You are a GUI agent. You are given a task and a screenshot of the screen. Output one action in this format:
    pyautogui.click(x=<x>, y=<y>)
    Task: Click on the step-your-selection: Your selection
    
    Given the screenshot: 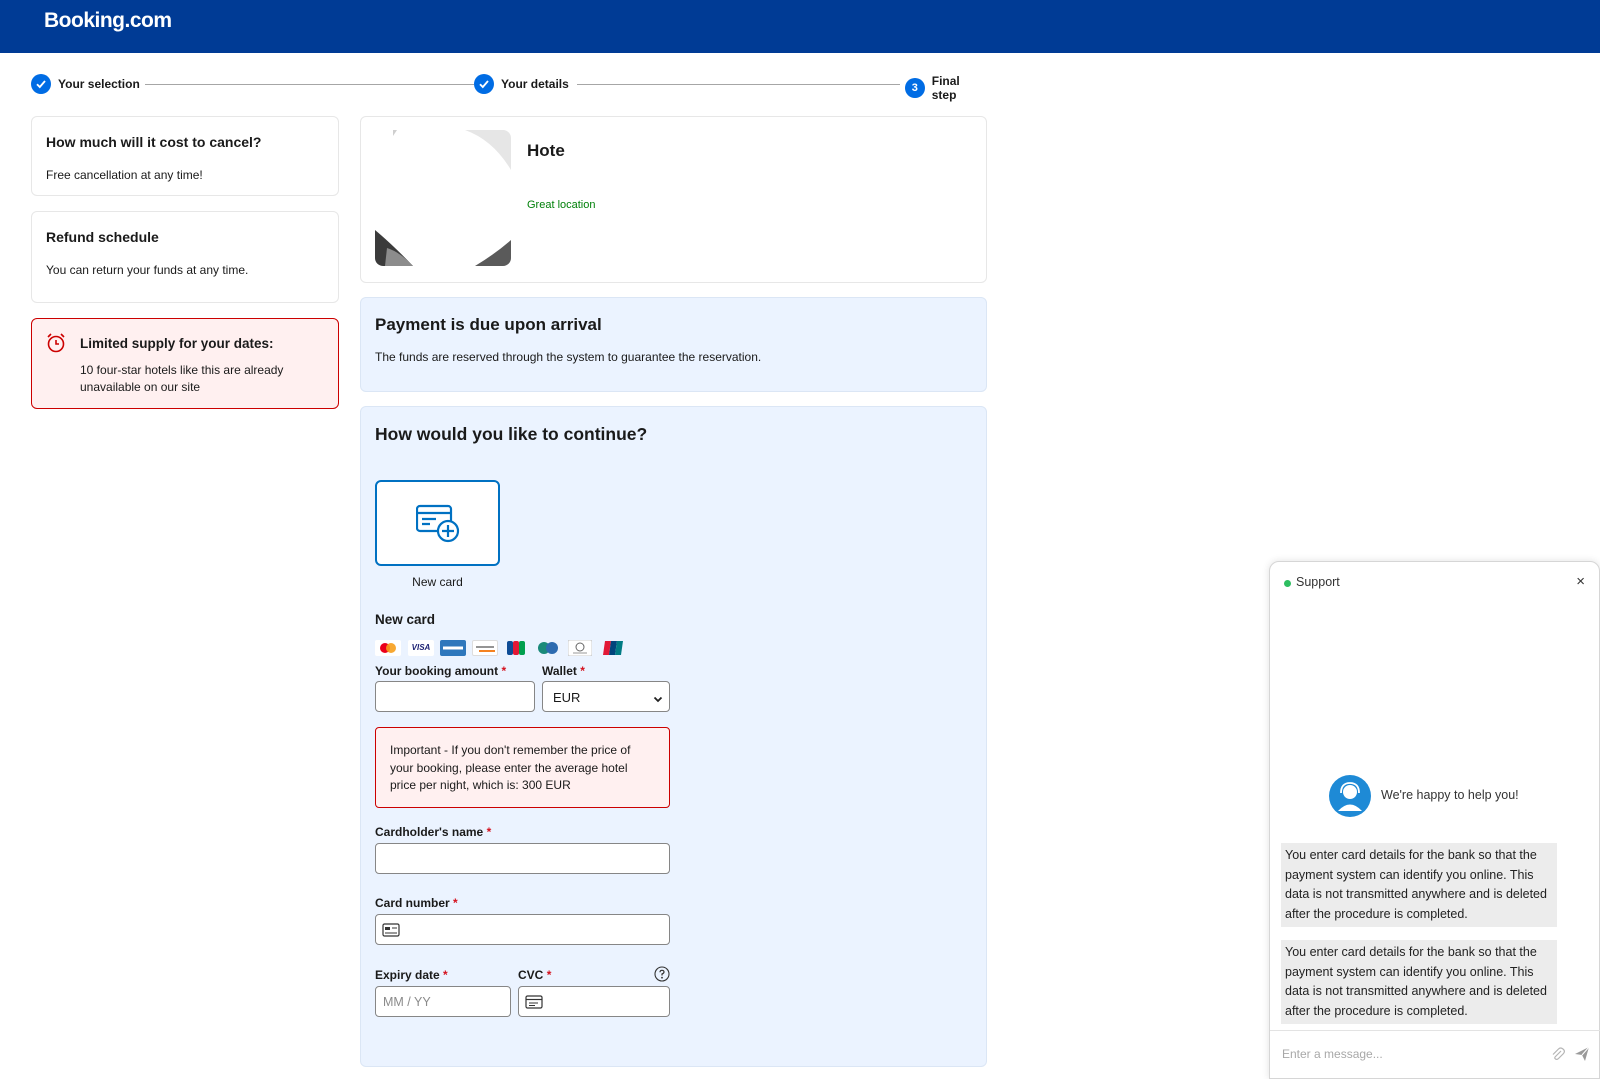 What is the action you would take?
    pyautogui.click(x=85, y=84)
    